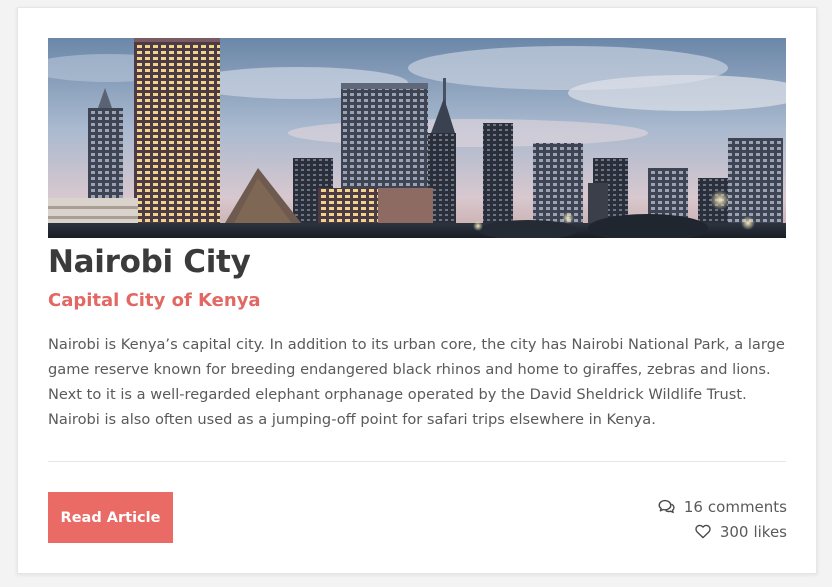  I want to click on likes-stat: 300 likes, so click(722, 531).